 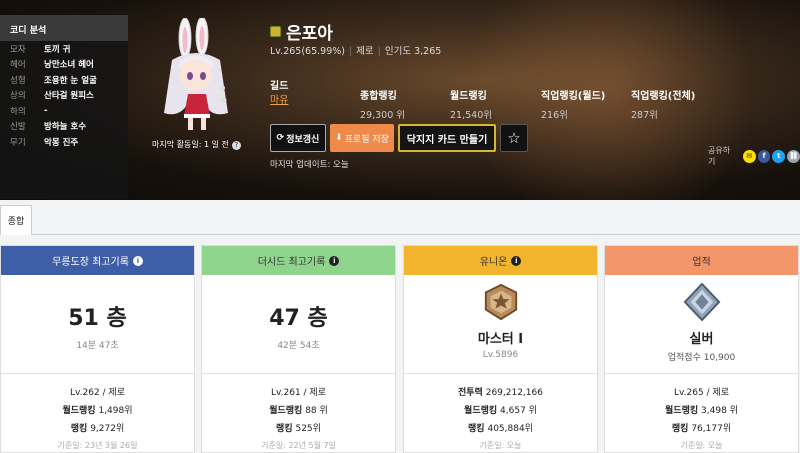 I want to click on coordi-row-hat: 모자 토끼 귀, so click(x=64, y=49).